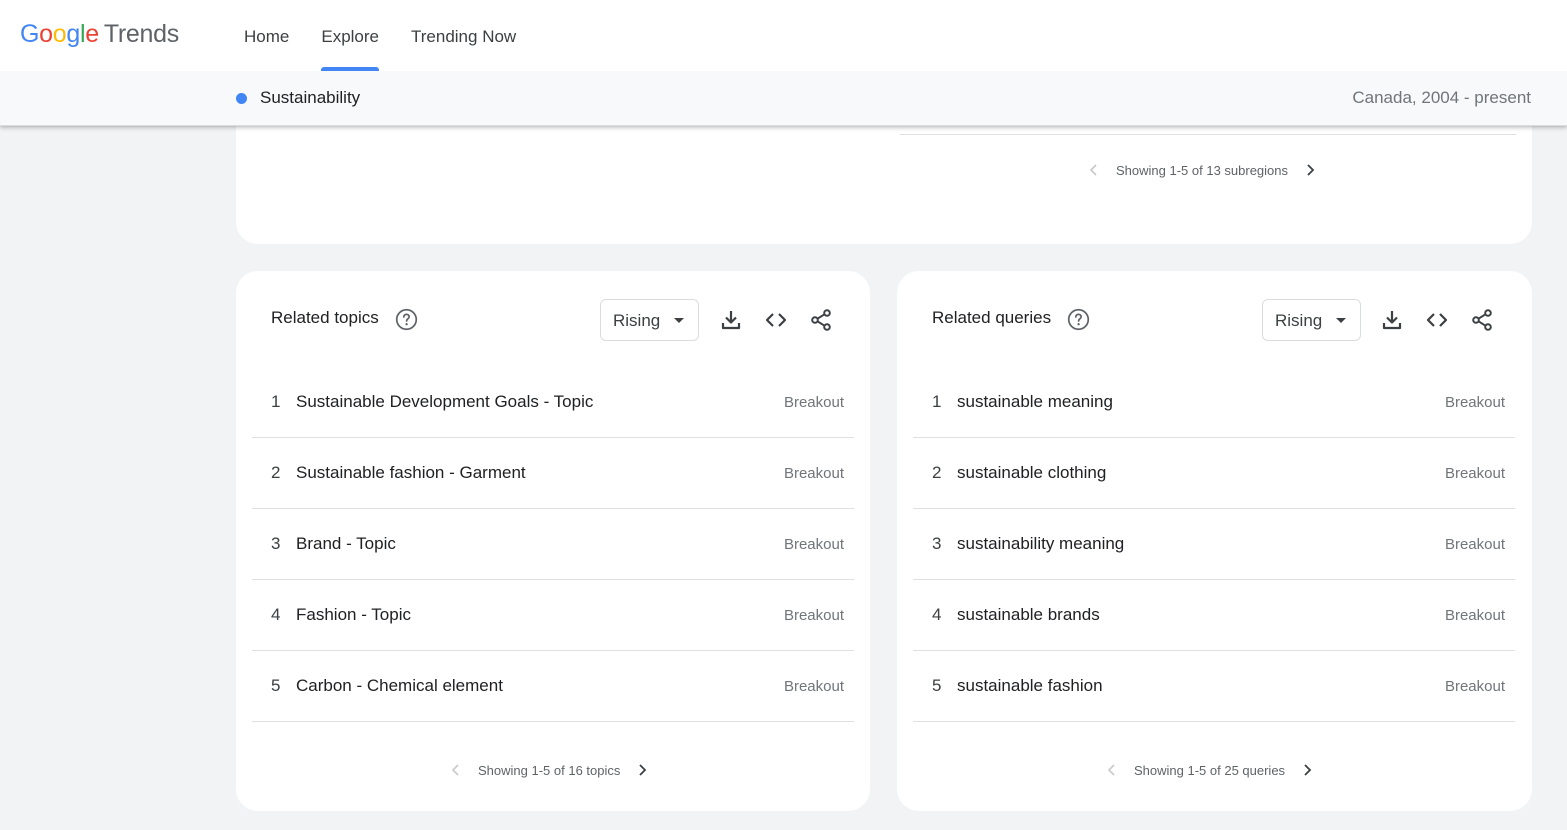 This screenshot has width=1567, height=830. What do you see at coordinates (350, 35) in the screenshot?
I see `nav-tab-explore: Explore` at bounding box center [350, 35].